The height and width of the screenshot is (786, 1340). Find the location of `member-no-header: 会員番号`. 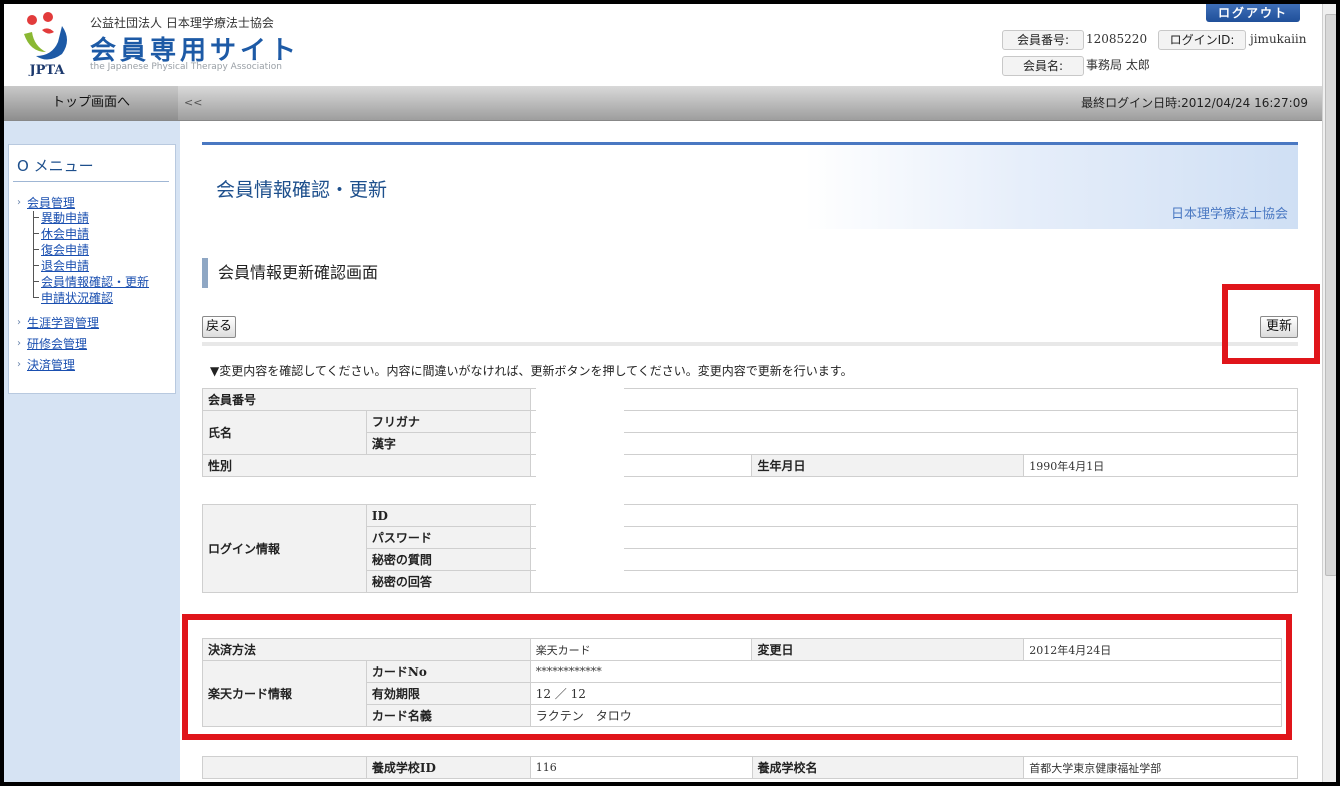

member-no-header: 会員番号 is located at coordinates (366, 399).